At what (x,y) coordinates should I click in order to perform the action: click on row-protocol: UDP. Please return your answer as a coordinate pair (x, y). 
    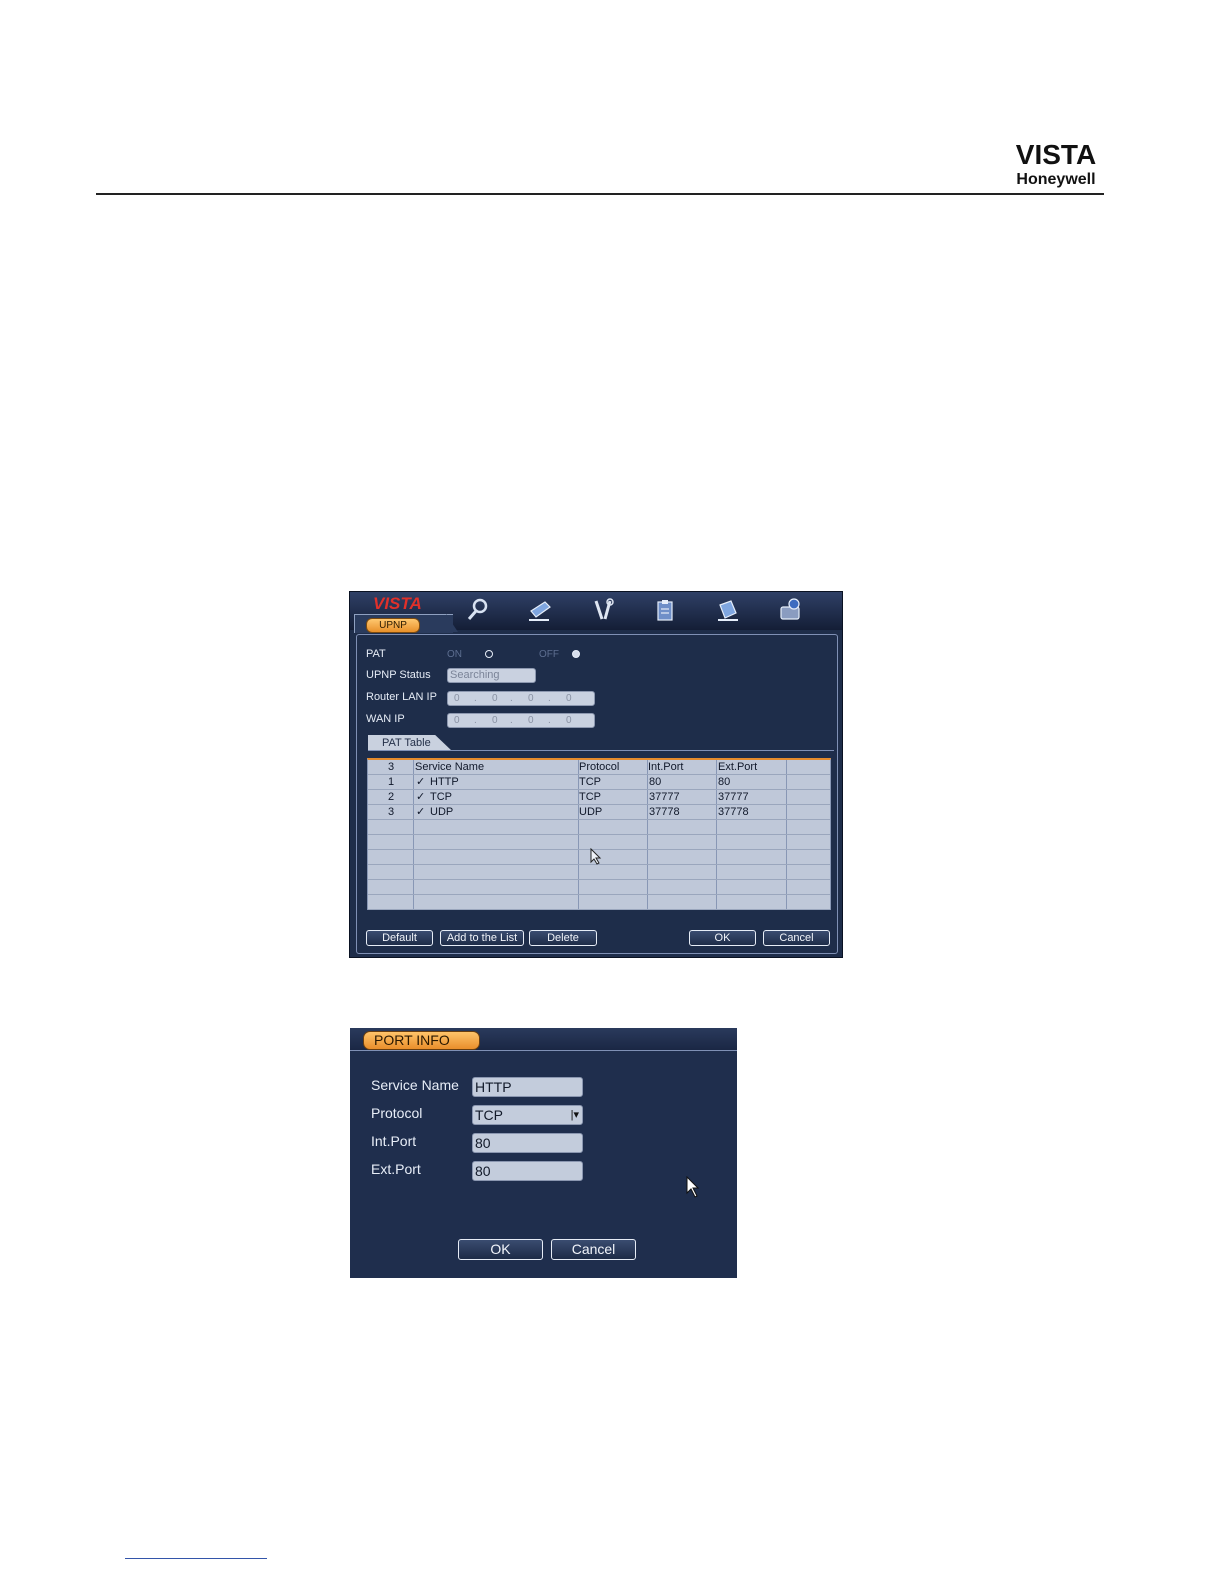
    Looking at the image, I should click on (591, 812).